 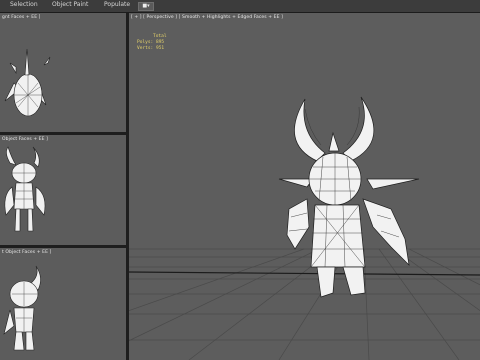 I want to click on menu-item-selection: Selection, so click(x=24, y=4).